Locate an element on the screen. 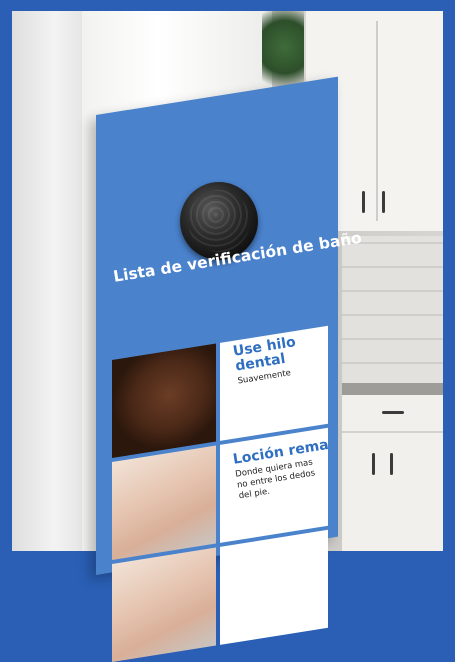  foot-lotion-photo is located at coordinates (164, 502).